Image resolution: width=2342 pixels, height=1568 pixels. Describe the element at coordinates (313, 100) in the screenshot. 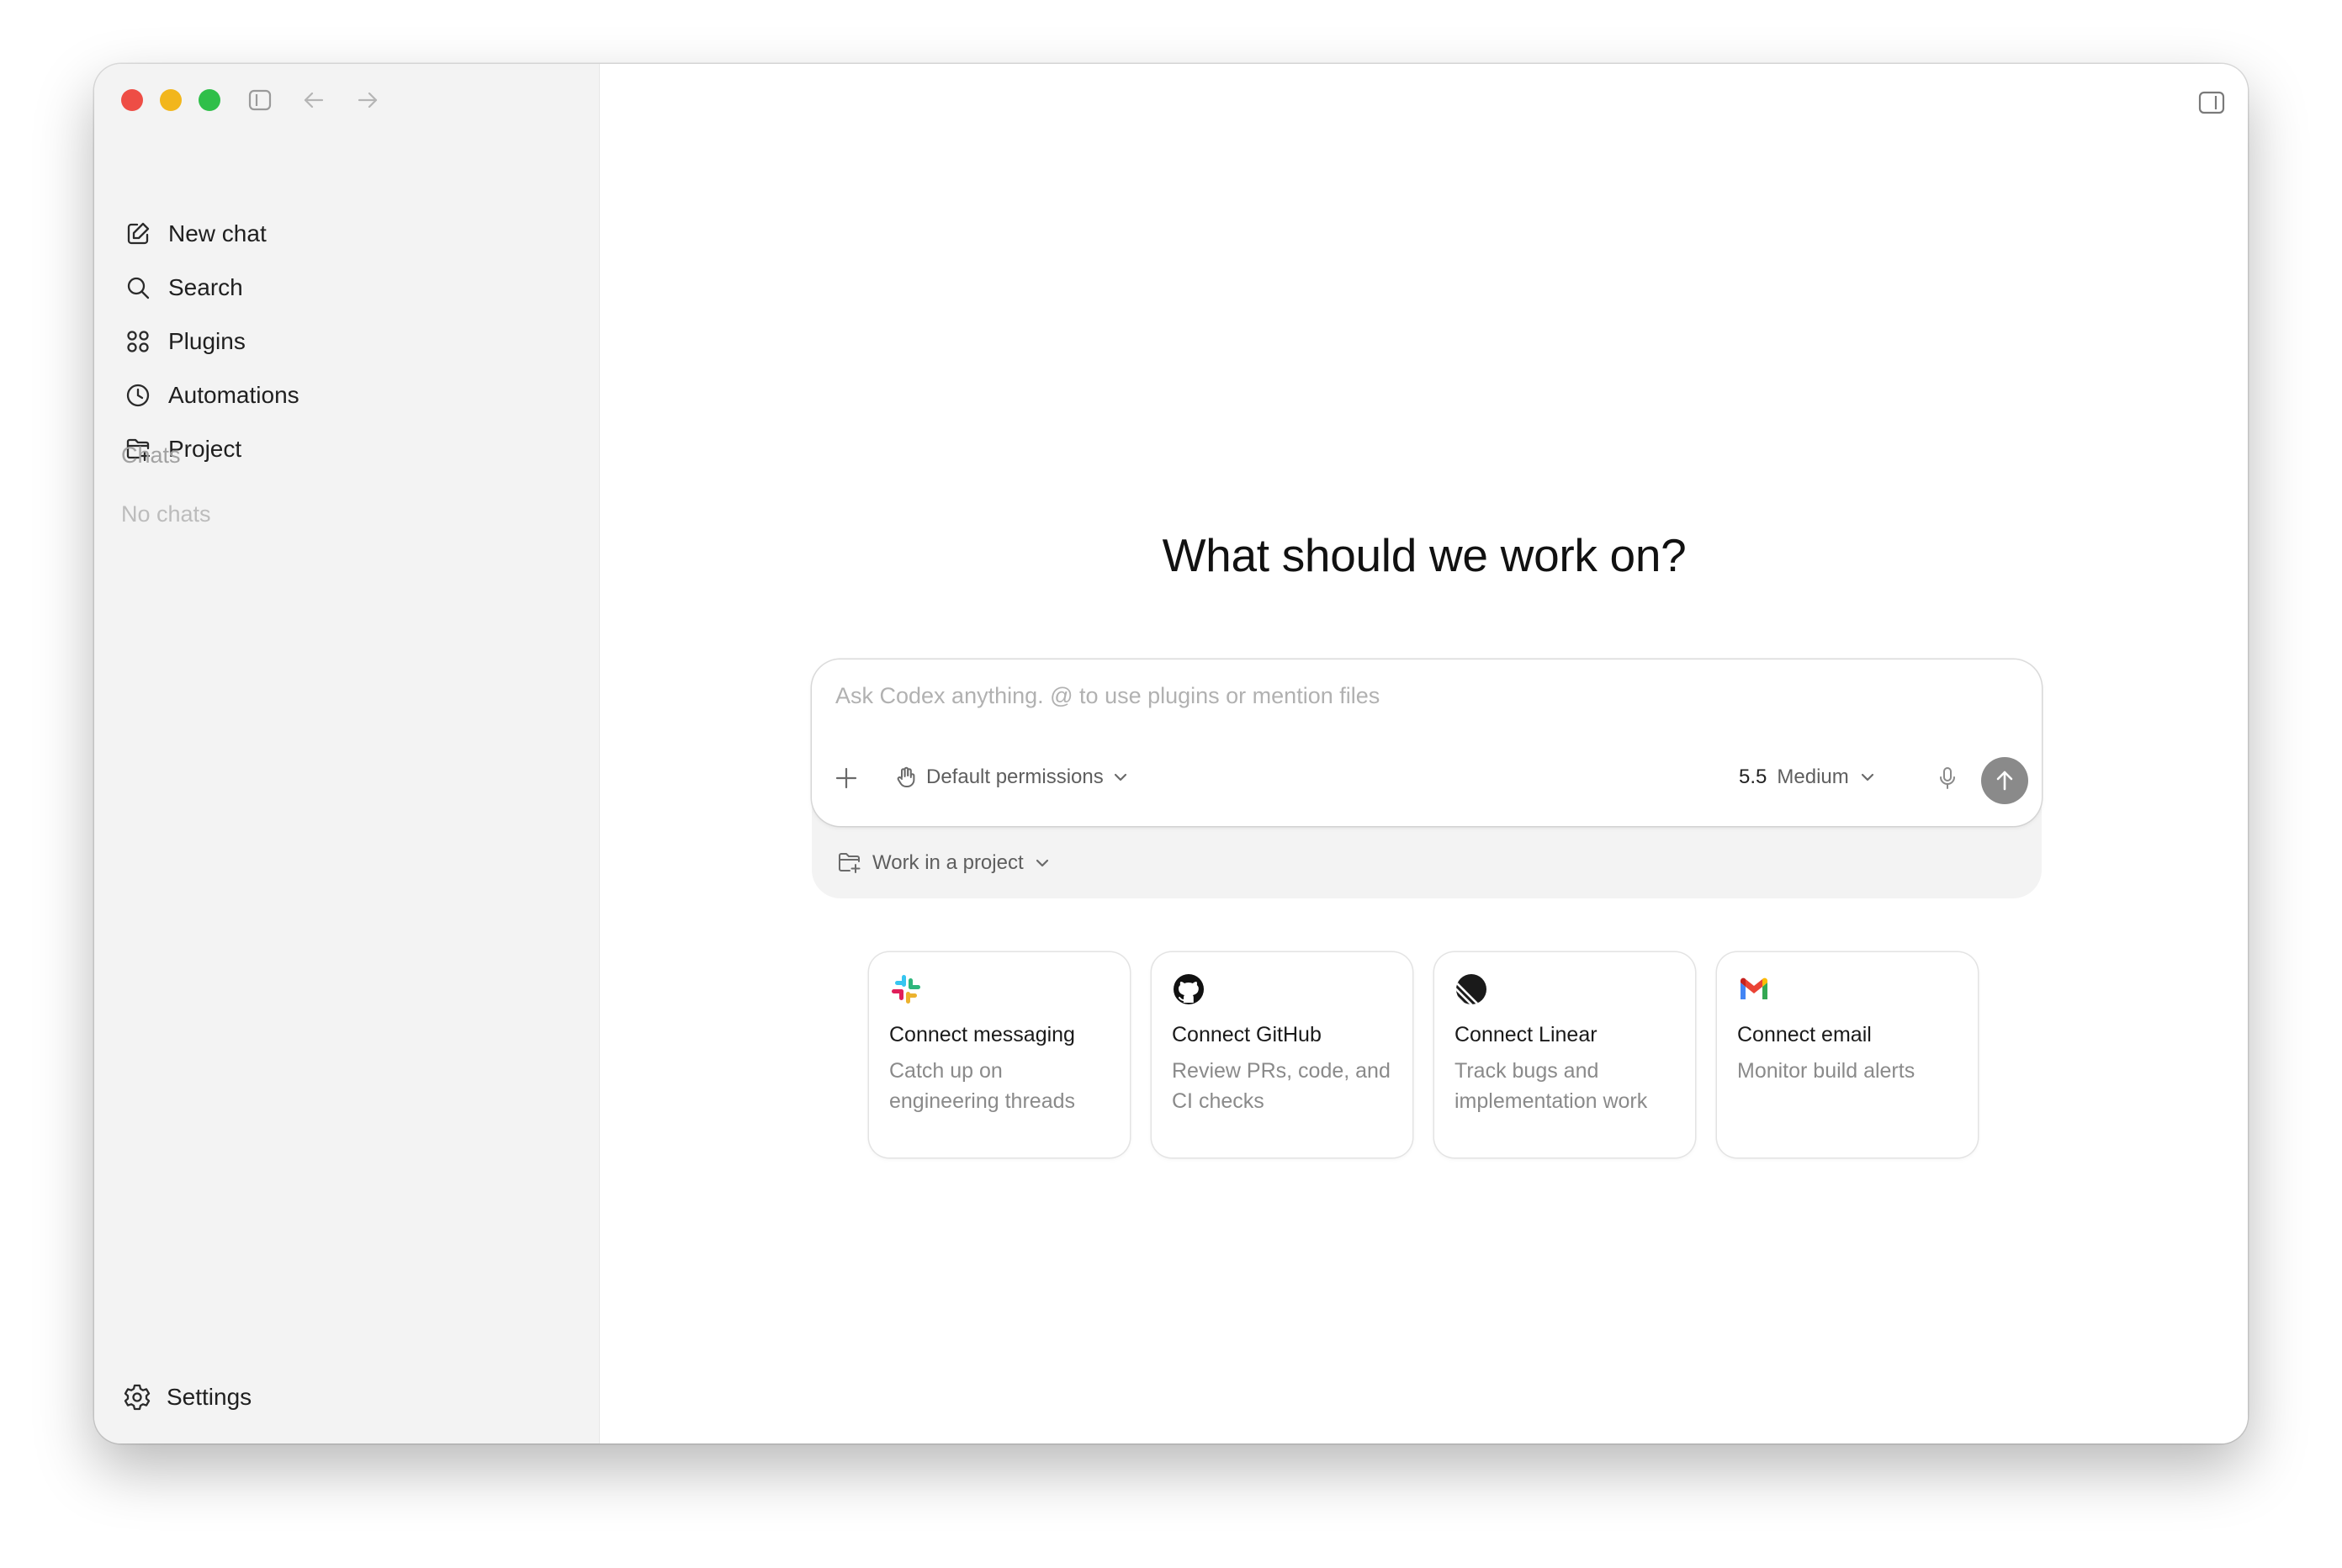

I see `back-arrow-icon` at that location.